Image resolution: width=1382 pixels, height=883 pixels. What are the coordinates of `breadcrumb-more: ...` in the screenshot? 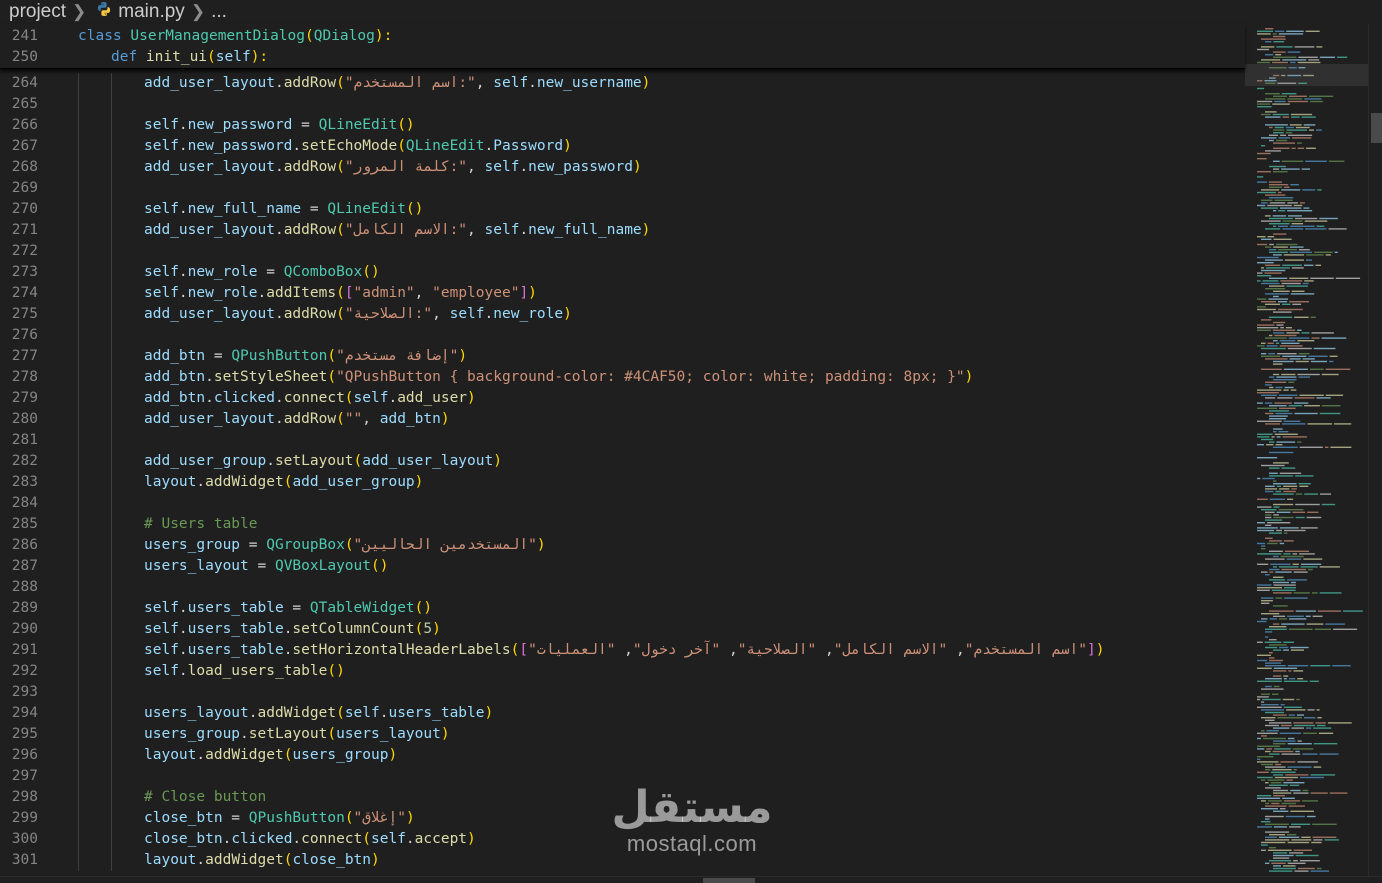 It's located at (219, 12).